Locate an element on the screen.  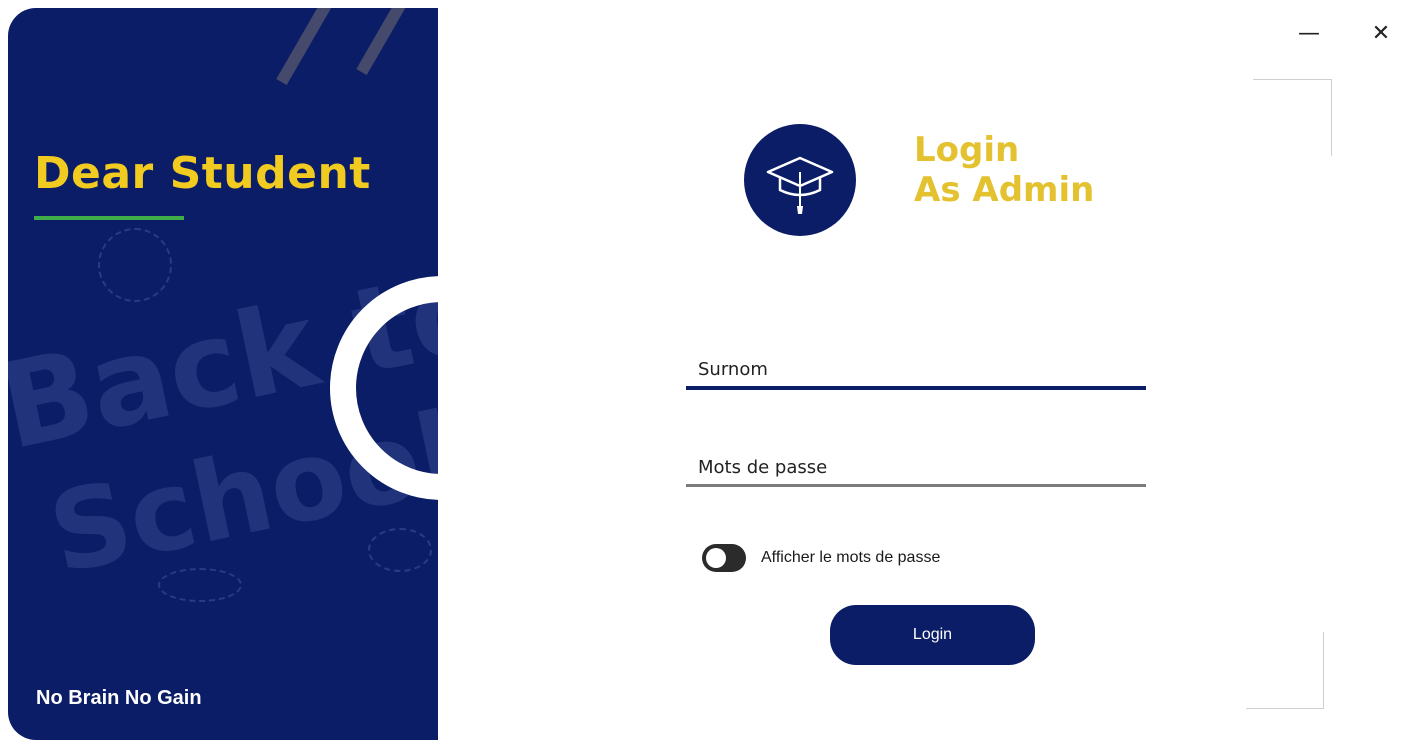
show-password-row: Afficher le mots de passe is located at coordinates (821, 558).